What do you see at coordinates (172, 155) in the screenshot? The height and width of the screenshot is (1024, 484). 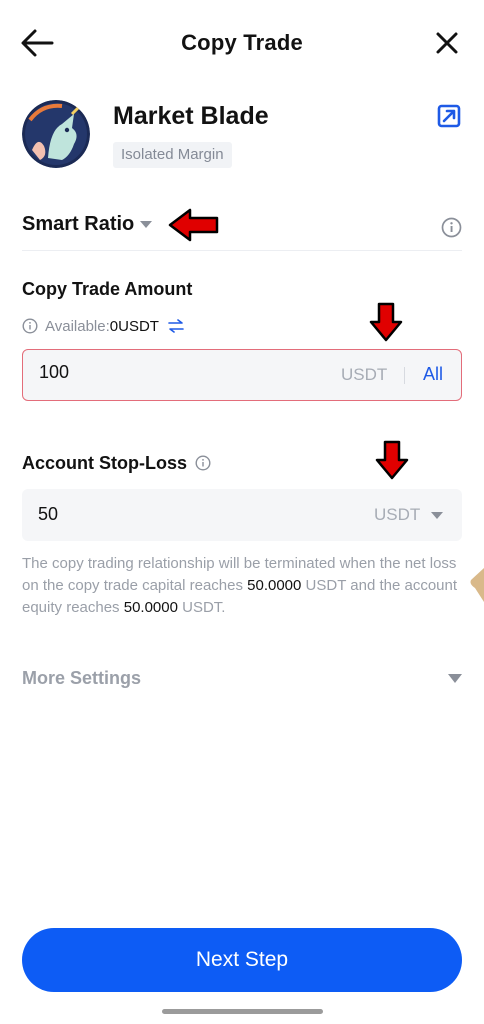 I see `margin-mode-badge: Isolated Margin` at bounding box center [172, 155].